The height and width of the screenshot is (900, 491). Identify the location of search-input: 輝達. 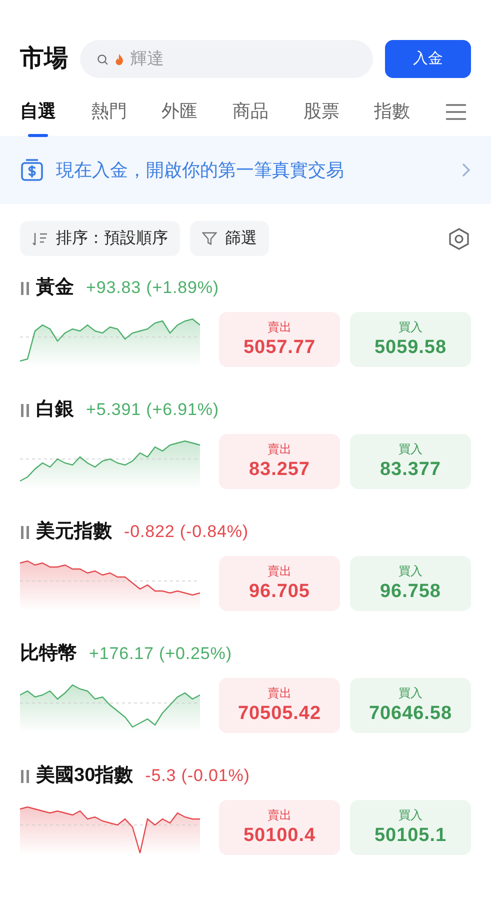
(243, 59).